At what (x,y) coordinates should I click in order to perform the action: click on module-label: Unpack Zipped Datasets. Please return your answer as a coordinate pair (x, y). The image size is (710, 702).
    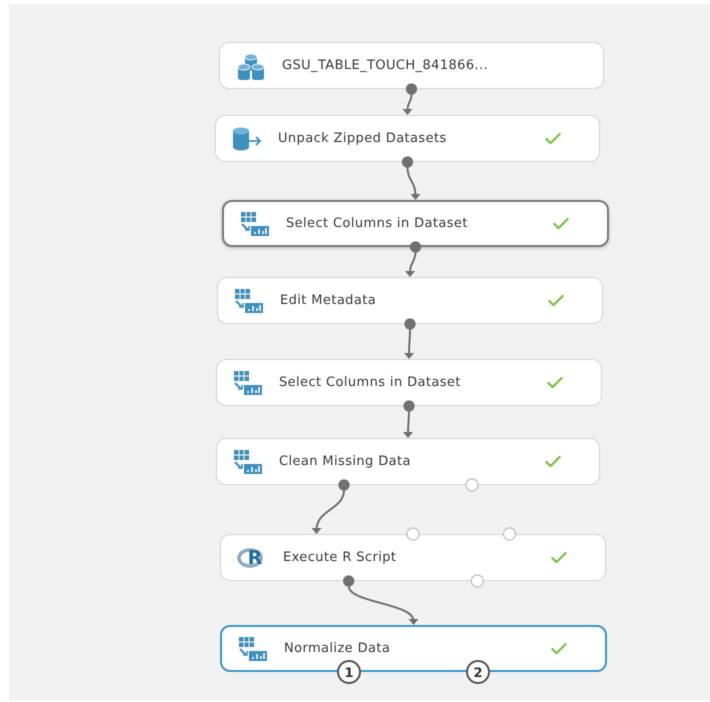
    Looking at the image, I should click on (363, 138).